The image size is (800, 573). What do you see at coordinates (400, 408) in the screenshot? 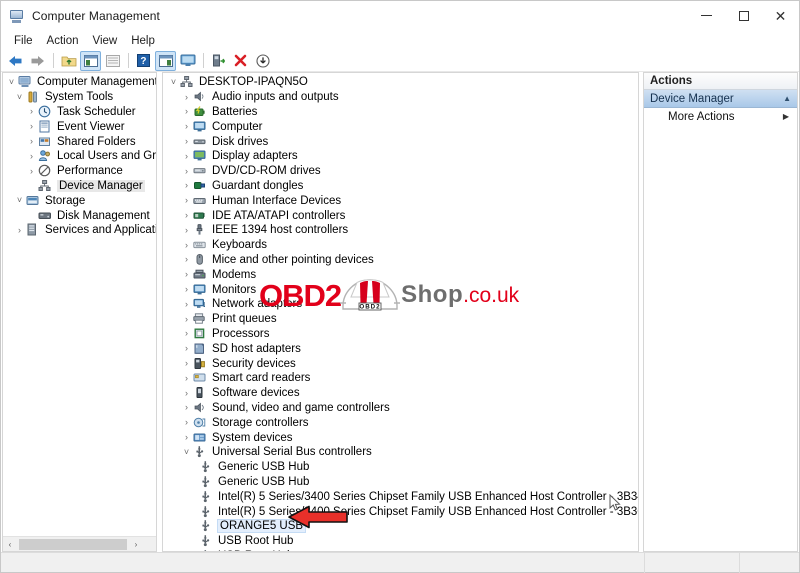
I see `device-category-row: › Sound, video and game controllers` at bounding box center [400, 408].